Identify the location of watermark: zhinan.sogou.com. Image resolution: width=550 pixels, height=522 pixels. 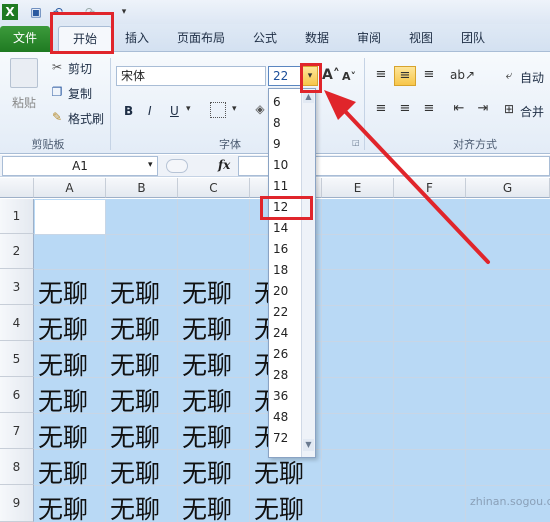
(510, 501).